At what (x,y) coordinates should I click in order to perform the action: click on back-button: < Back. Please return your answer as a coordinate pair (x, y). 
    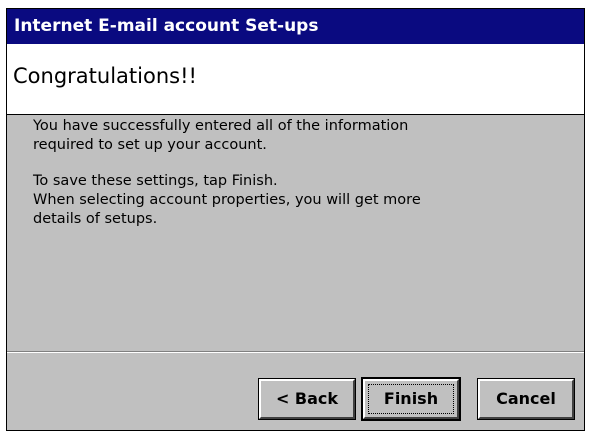
    Looking at the image, I should click on (307, 399).